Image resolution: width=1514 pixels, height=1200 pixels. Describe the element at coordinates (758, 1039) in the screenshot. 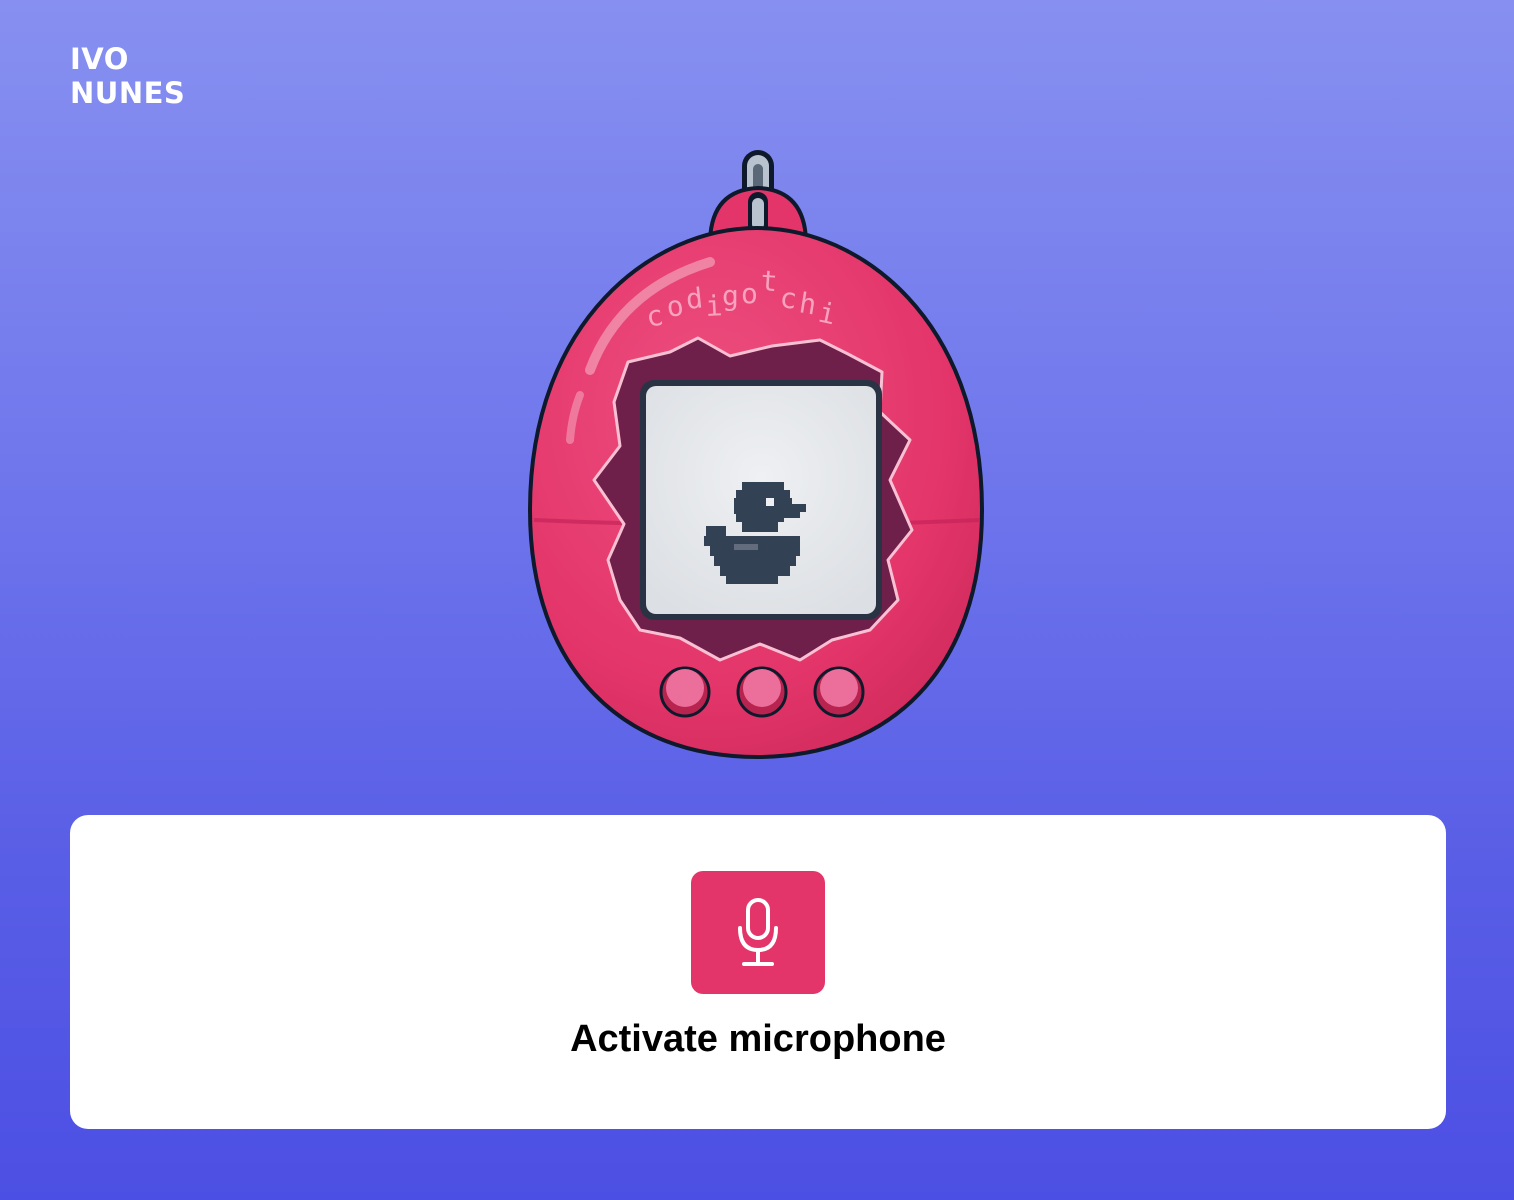

I see `activate-microphone-label: Activate microphone` at that location.